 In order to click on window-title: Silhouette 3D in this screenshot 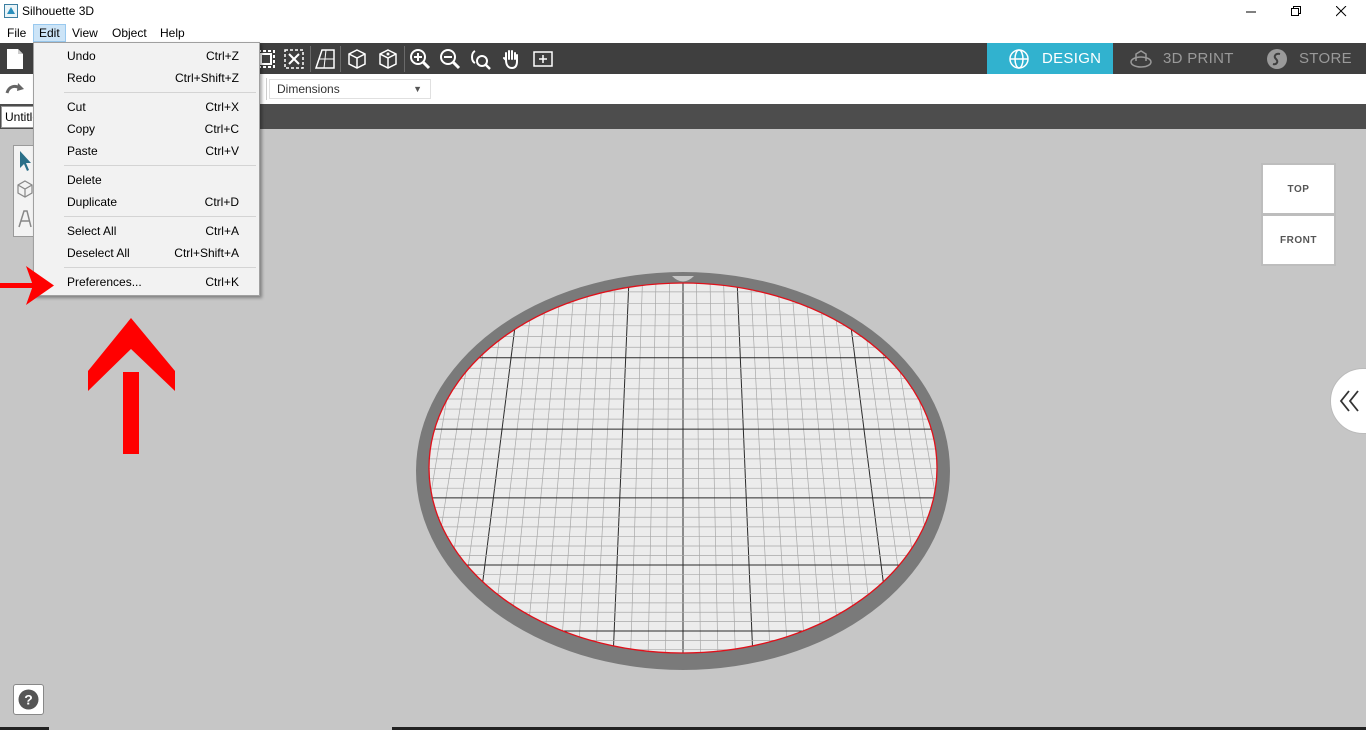, I will do `click(58, 11)`.